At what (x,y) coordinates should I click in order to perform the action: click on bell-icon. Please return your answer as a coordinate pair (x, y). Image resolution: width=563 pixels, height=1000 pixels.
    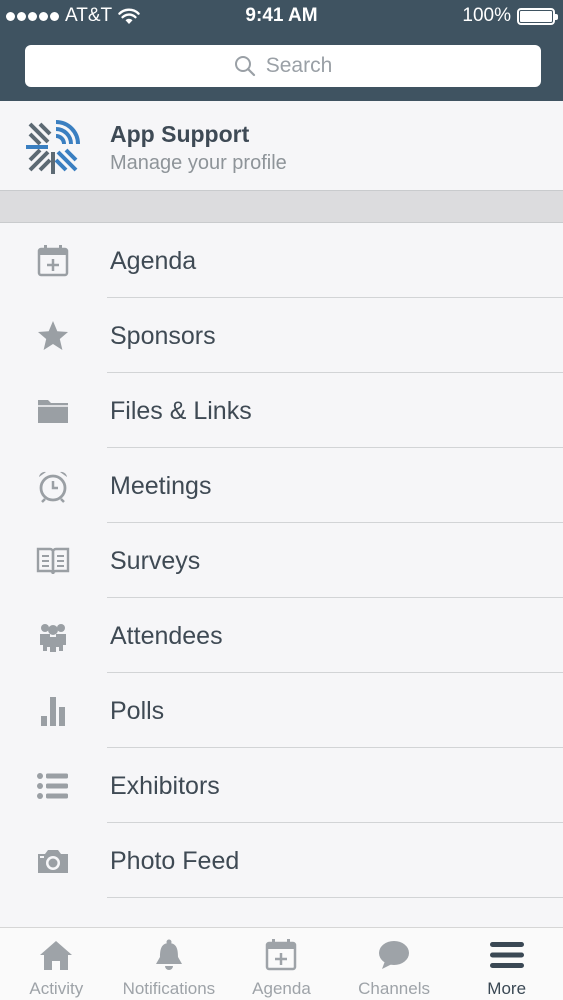
    Looking at the image, I should click on (169, 955).